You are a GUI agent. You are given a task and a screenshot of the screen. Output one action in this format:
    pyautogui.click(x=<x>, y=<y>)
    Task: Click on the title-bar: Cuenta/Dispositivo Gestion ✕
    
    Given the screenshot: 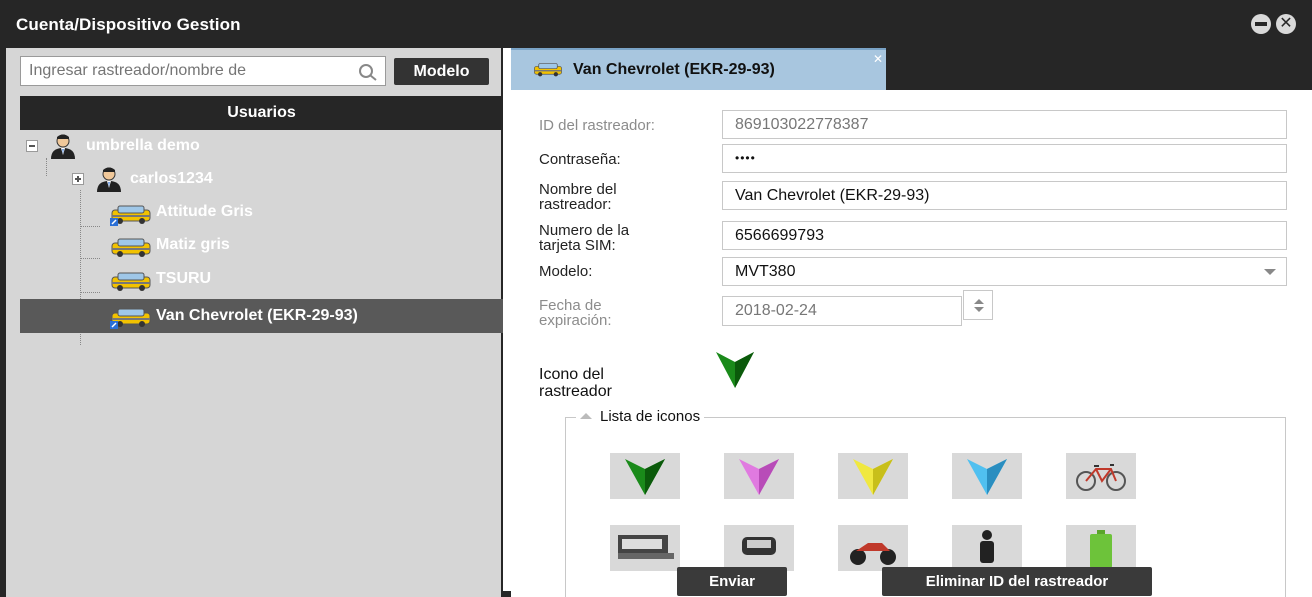 What is the action you would take?
    pyautogui.click(x=656, y=24)
    